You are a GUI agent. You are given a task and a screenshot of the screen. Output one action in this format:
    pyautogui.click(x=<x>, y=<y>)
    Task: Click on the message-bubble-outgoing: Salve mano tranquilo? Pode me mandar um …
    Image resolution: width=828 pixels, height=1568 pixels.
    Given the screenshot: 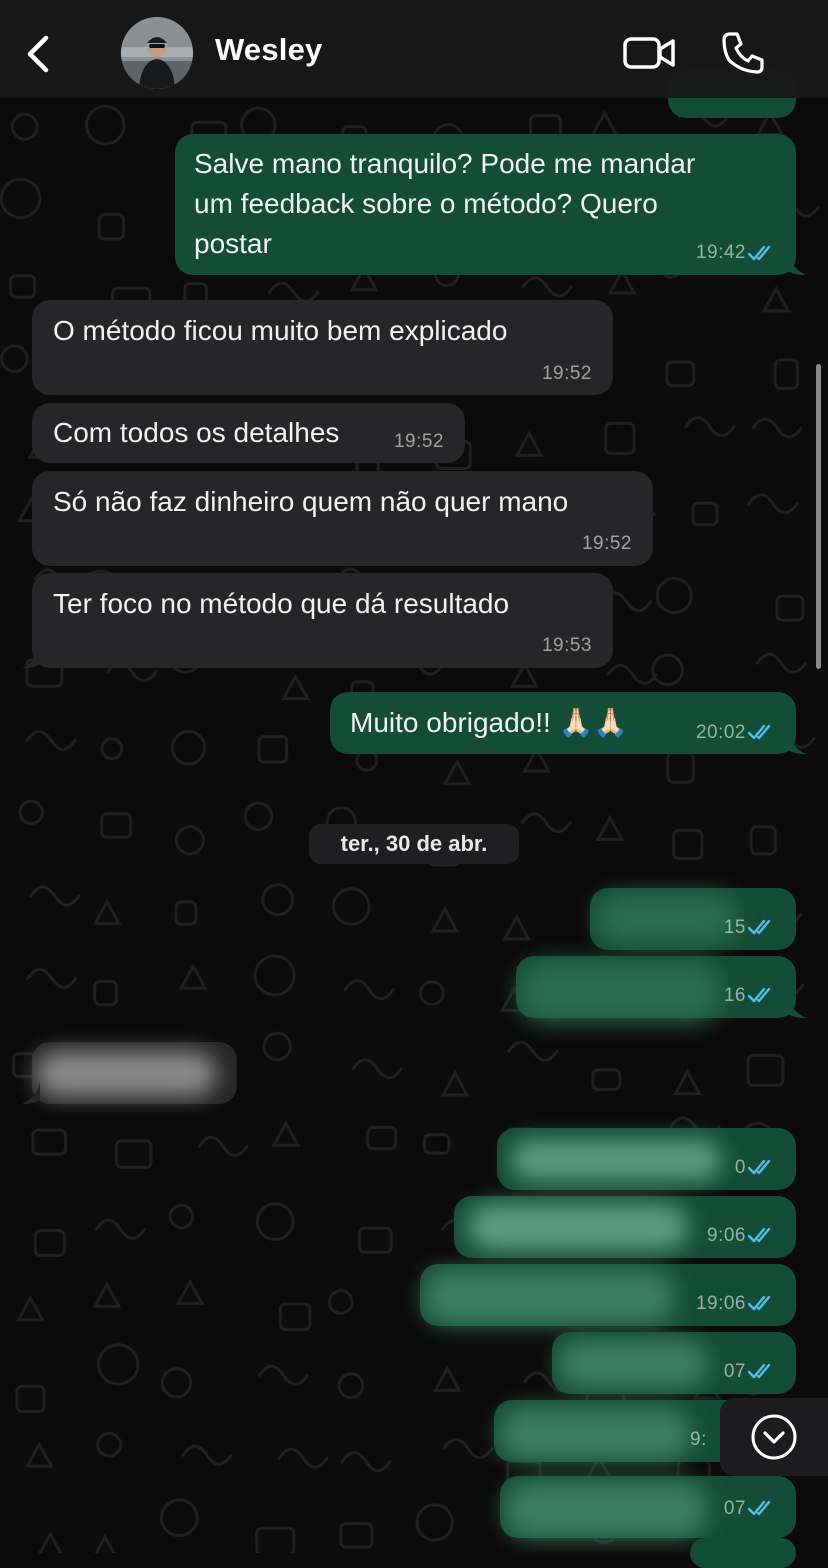 What is the action you would take?
    pyautogui.click(x=485, y=204)
    